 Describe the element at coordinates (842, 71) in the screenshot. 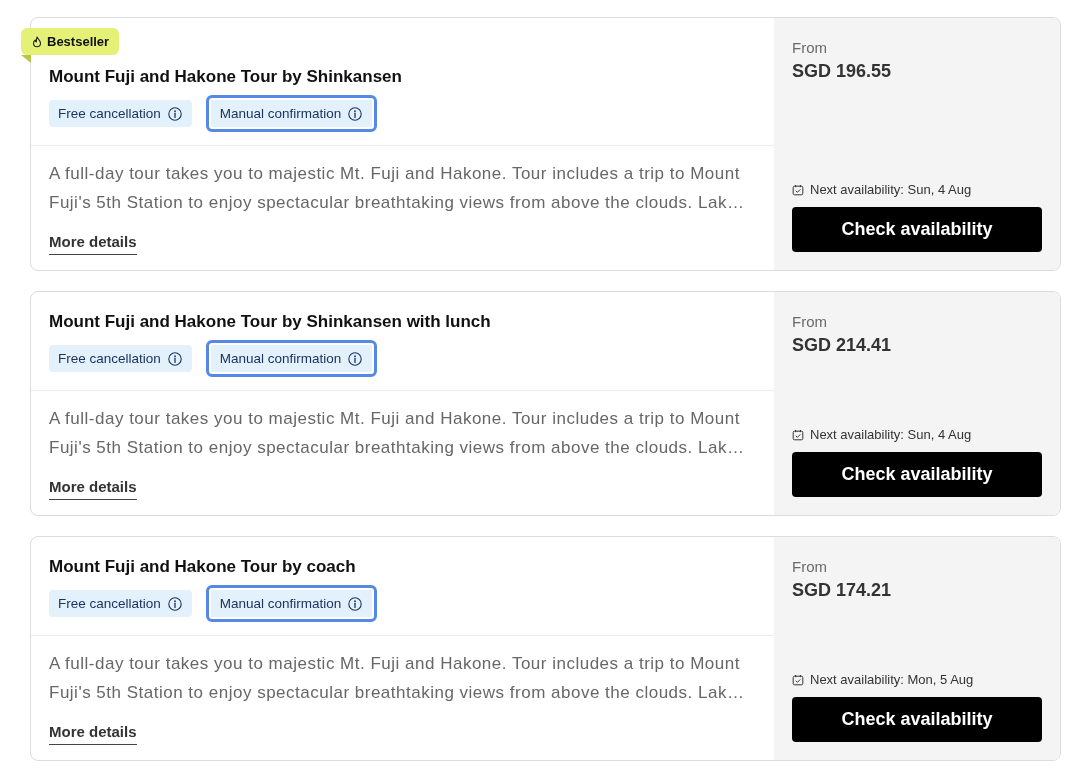

I see `price: SGD 196.55` at that location.